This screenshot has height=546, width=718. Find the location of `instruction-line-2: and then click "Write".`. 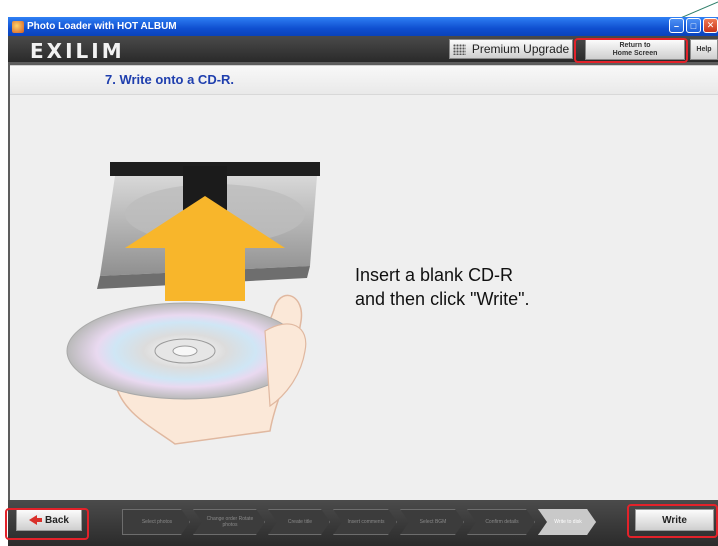

instruction-line-2: and then click "Write". is located at coordinates (442, 299).